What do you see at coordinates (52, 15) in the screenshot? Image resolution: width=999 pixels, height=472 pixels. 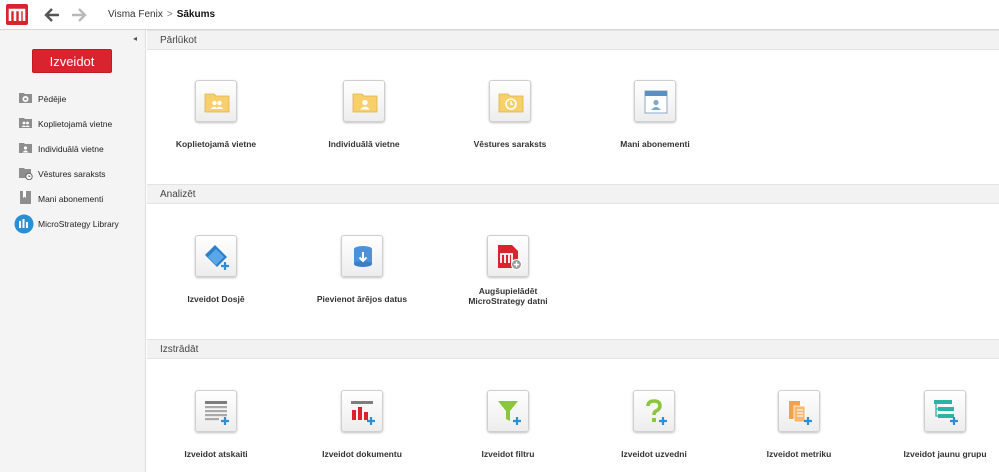 I see `arrow-left-icon` at bounding box center [52, 15].